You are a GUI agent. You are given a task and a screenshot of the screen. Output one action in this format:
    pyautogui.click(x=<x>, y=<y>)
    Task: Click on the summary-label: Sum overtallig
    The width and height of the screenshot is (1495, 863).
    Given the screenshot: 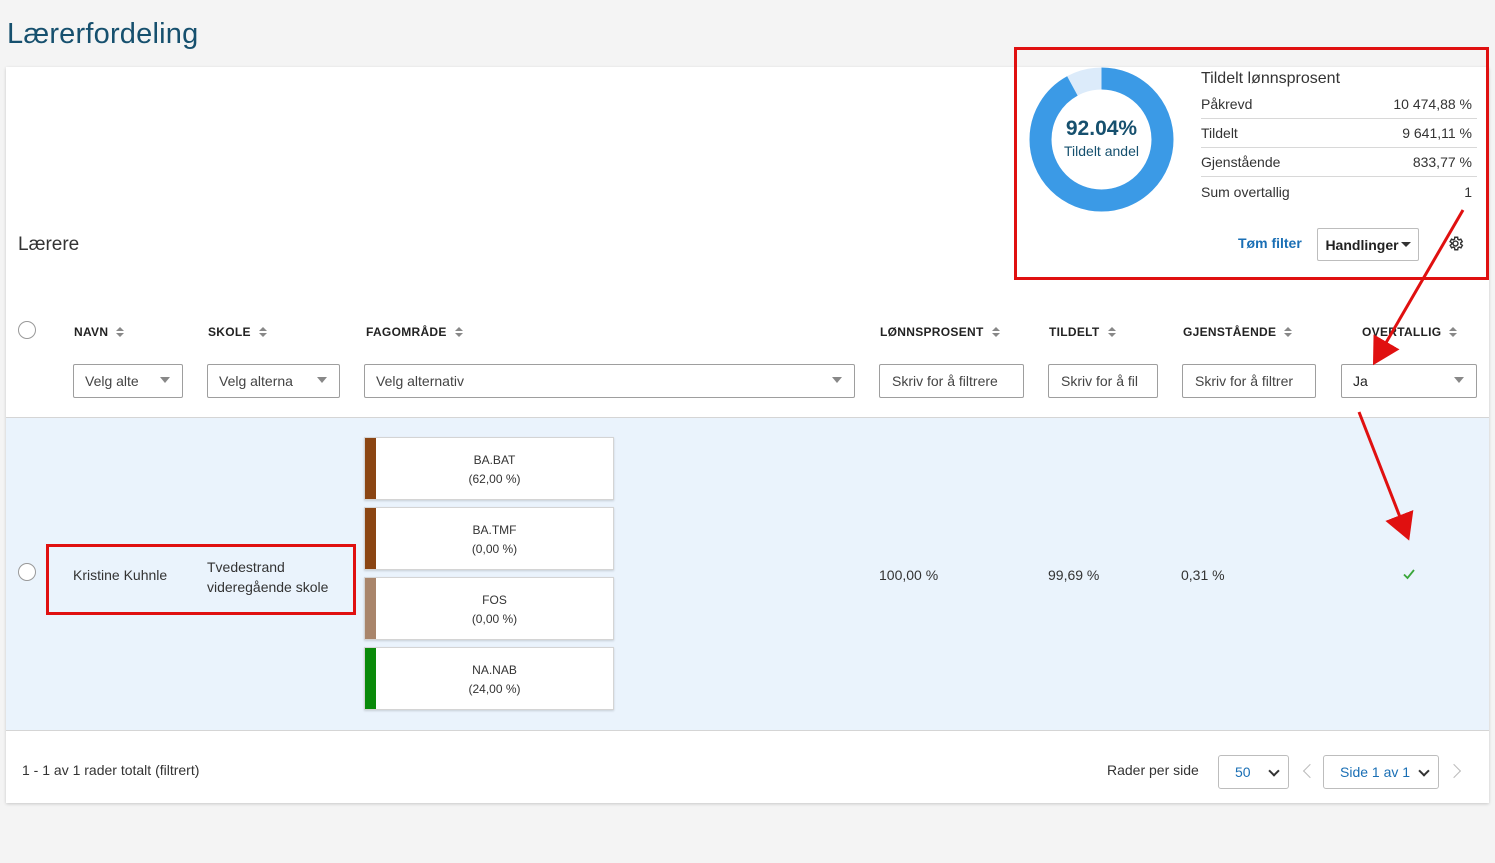 What is the action you would take?
    pyautogui.click(x=1245, y=191)
    